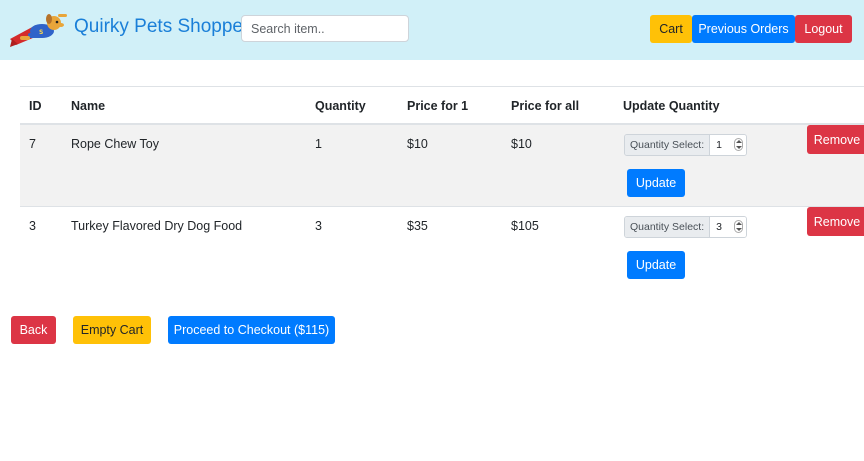 Image resolution: width=864 pixels, height=461 pixels. What do you see at coordinates (442, 86) in the screenshot?
I see `table-top-border` at bounding box center [442, 86].